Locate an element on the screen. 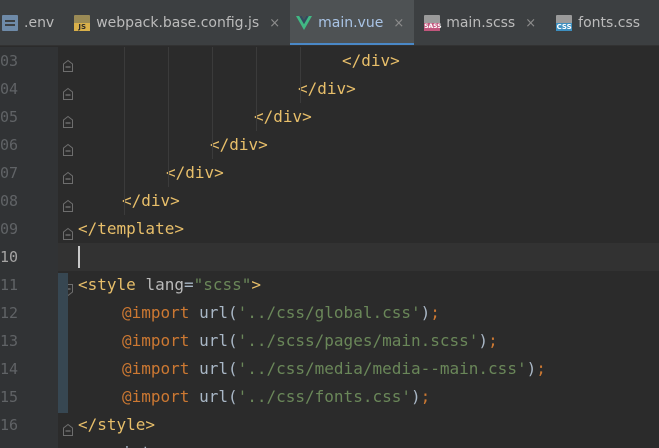 Image resolution: width=659 pixels, height=448 pixels. line-number: 05 is located at coordinates (29, 117).